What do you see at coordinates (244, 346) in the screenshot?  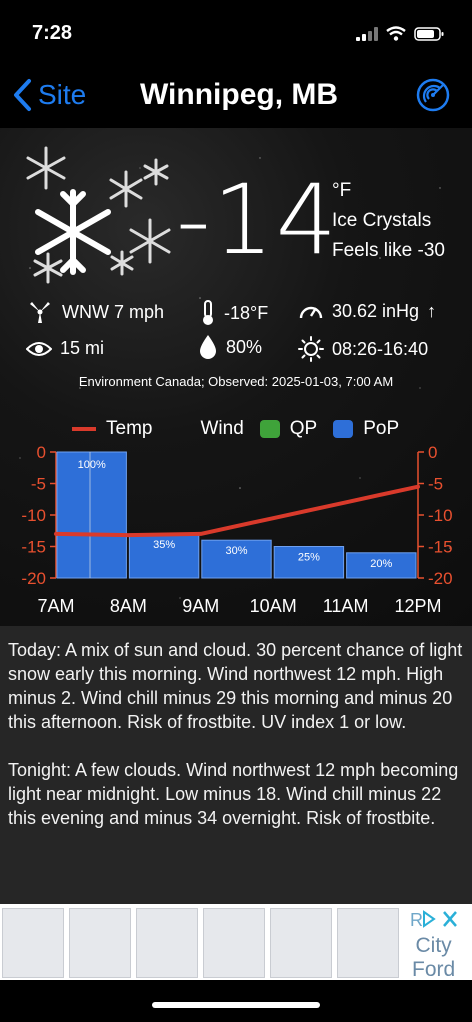 I see `humidity-value: 80%` at bounding box center [244, 346].